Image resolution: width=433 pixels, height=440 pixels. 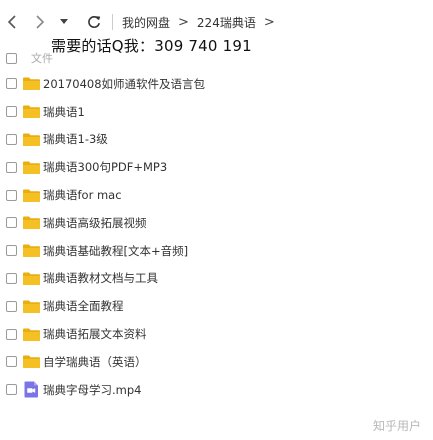 I want to click on breadcrumb-current-folder: 224瑞典语, so click(x=226, y=22).